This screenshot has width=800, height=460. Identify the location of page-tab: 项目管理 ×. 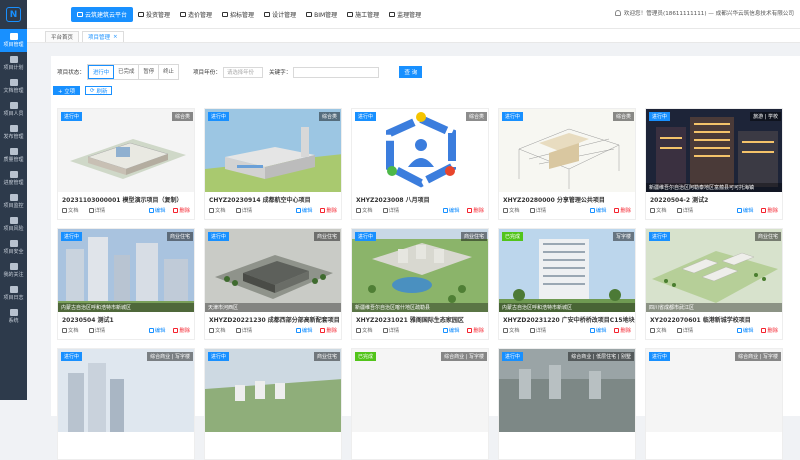
(103, 36).